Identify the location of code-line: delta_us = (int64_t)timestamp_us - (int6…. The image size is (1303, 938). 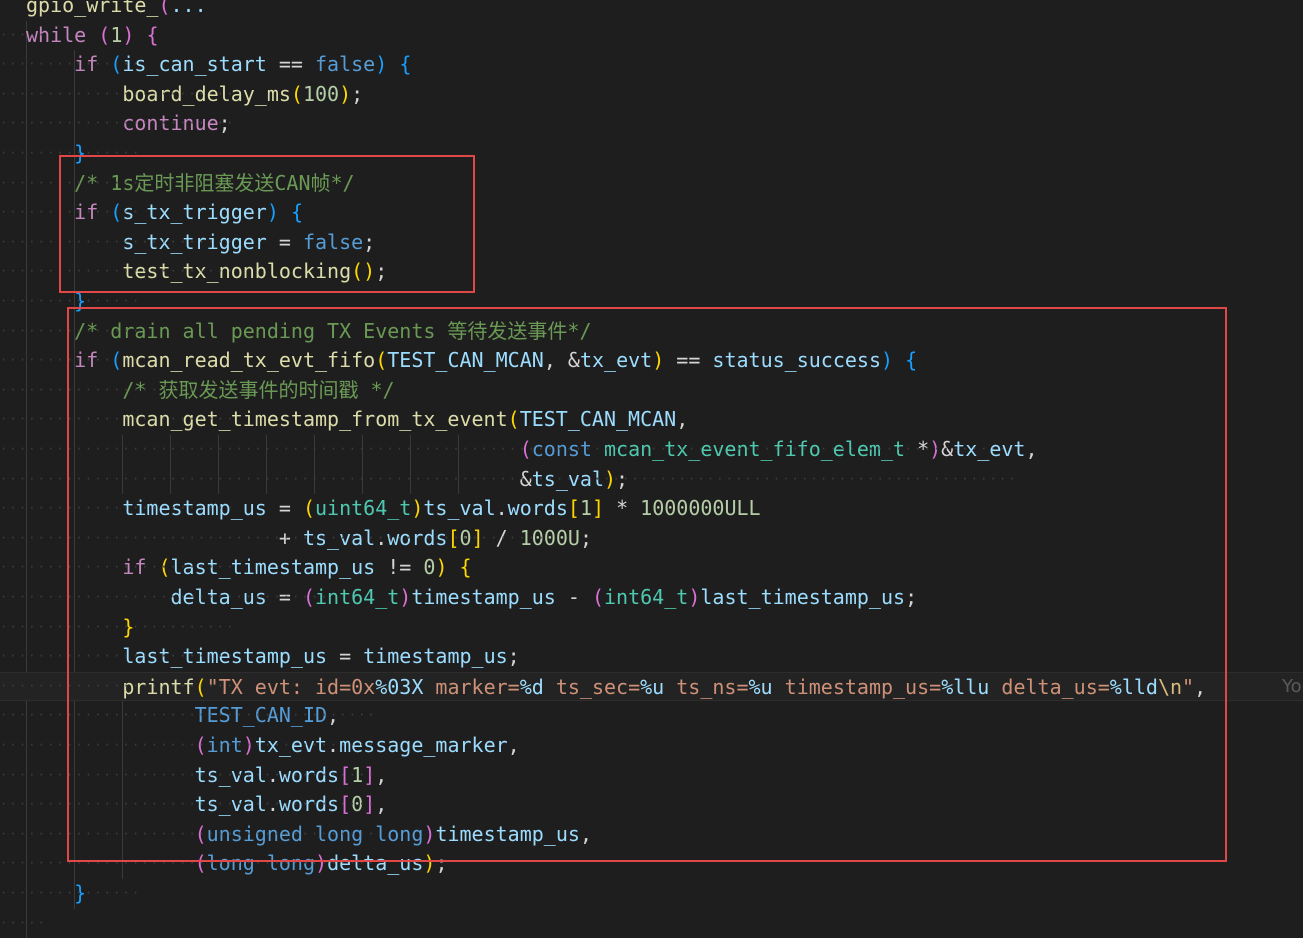
(651, 598).